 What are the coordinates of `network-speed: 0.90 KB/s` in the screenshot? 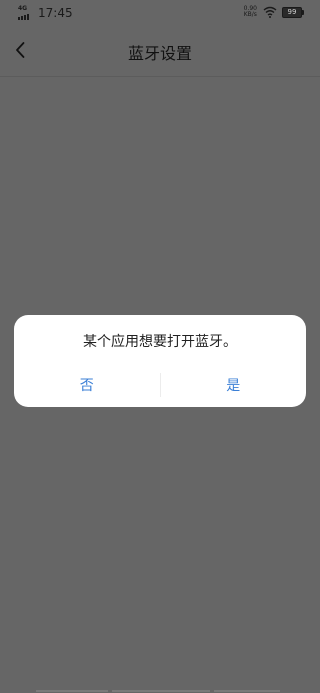 It's located at (250, 12).